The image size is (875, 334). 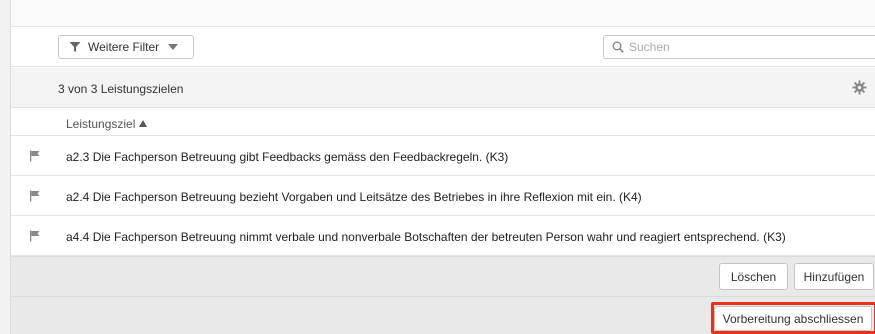 I want to click on more-filters-button: Weitere Filter, so click(x=126, y=47).